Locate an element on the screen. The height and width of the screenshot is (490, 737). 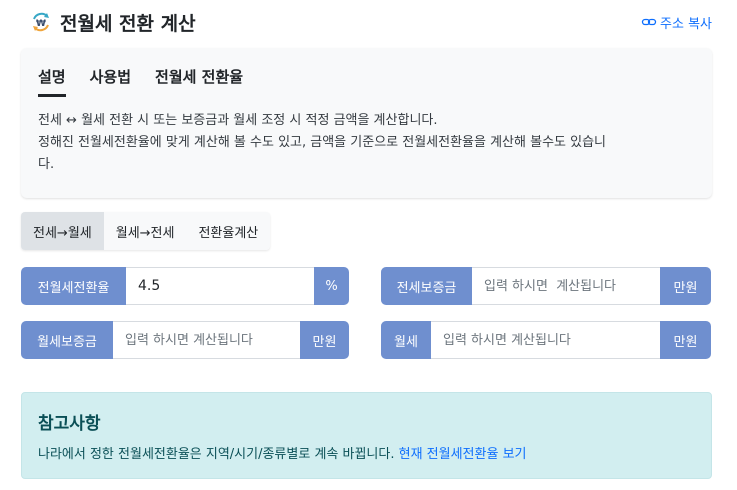
jeonse-deposit-unit: 만원 is located at coordinates (685, 286).